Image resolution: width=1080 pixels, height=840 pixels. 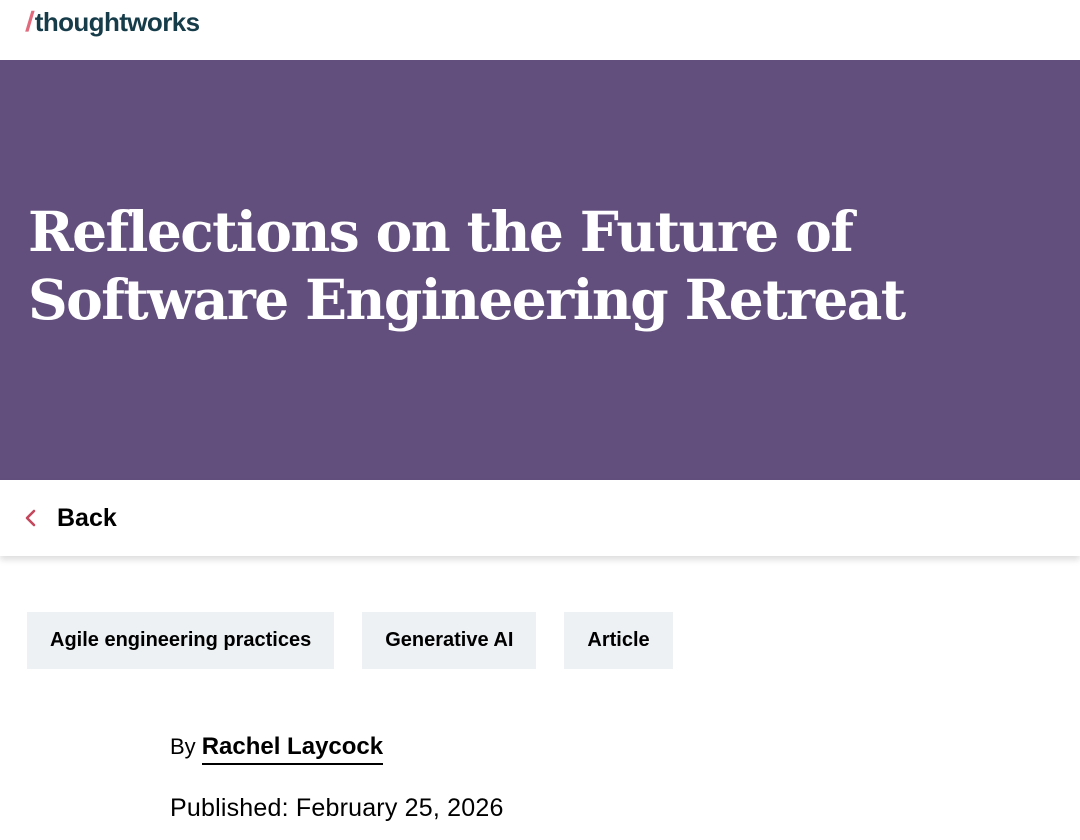 What do you see at coordinates (292, 749) in the screenshot?
I see `author-link: Rachel Laycock` at bounding box center [292, 749].